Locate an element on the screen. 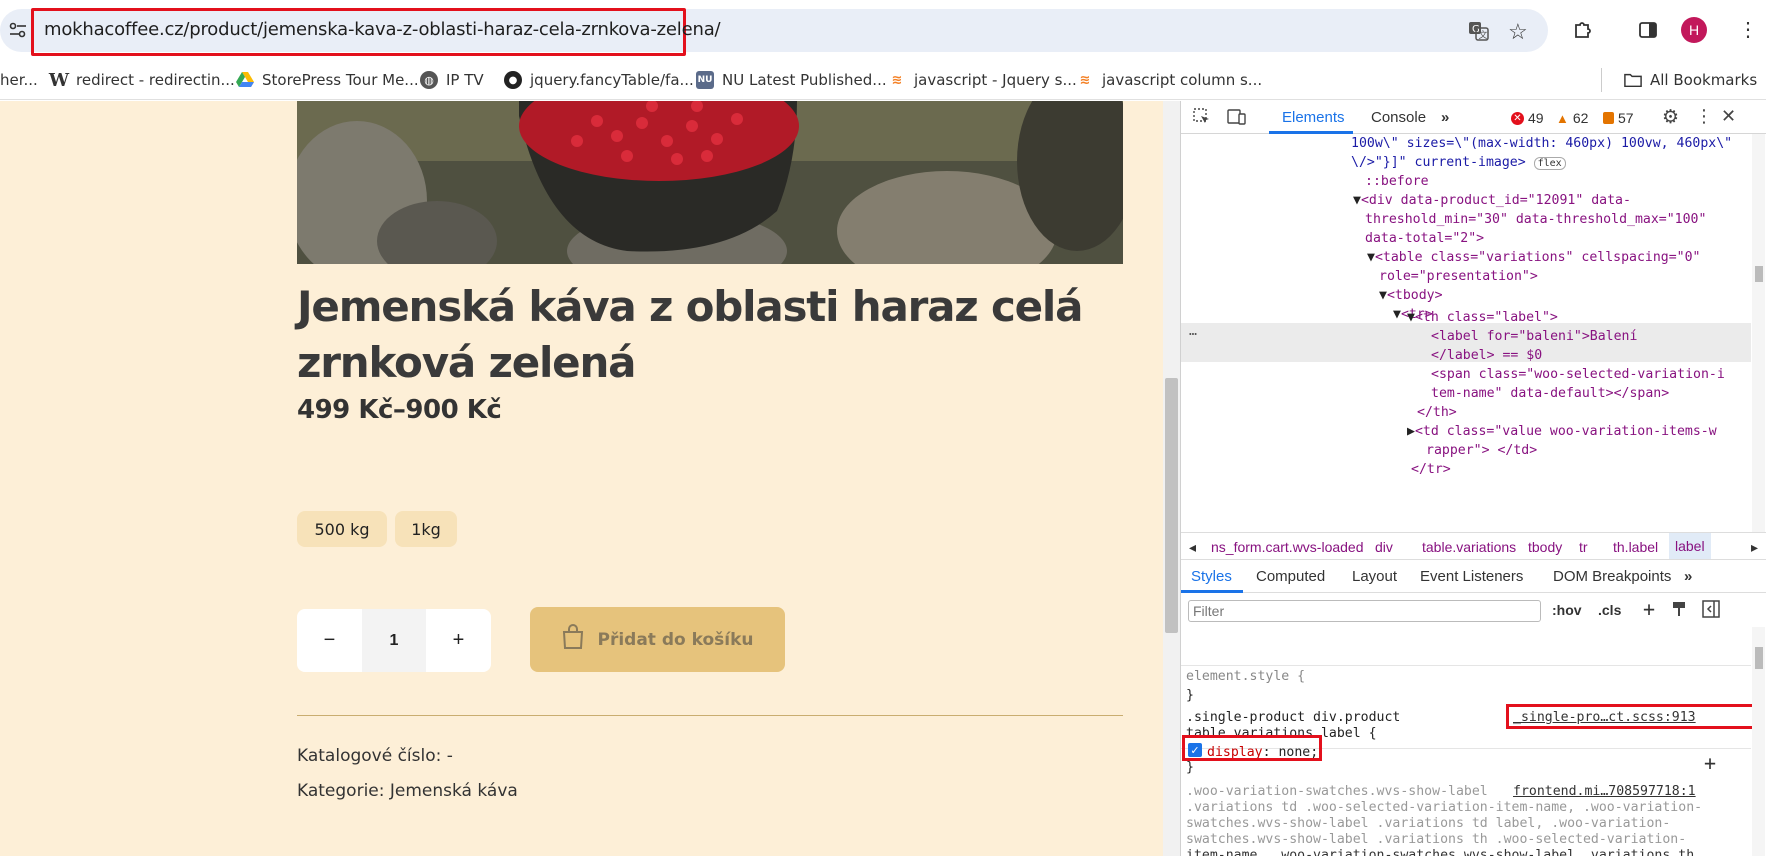 The image size is (1766, 856). tab-styles: Styles is located at coordinates (1211, 576).